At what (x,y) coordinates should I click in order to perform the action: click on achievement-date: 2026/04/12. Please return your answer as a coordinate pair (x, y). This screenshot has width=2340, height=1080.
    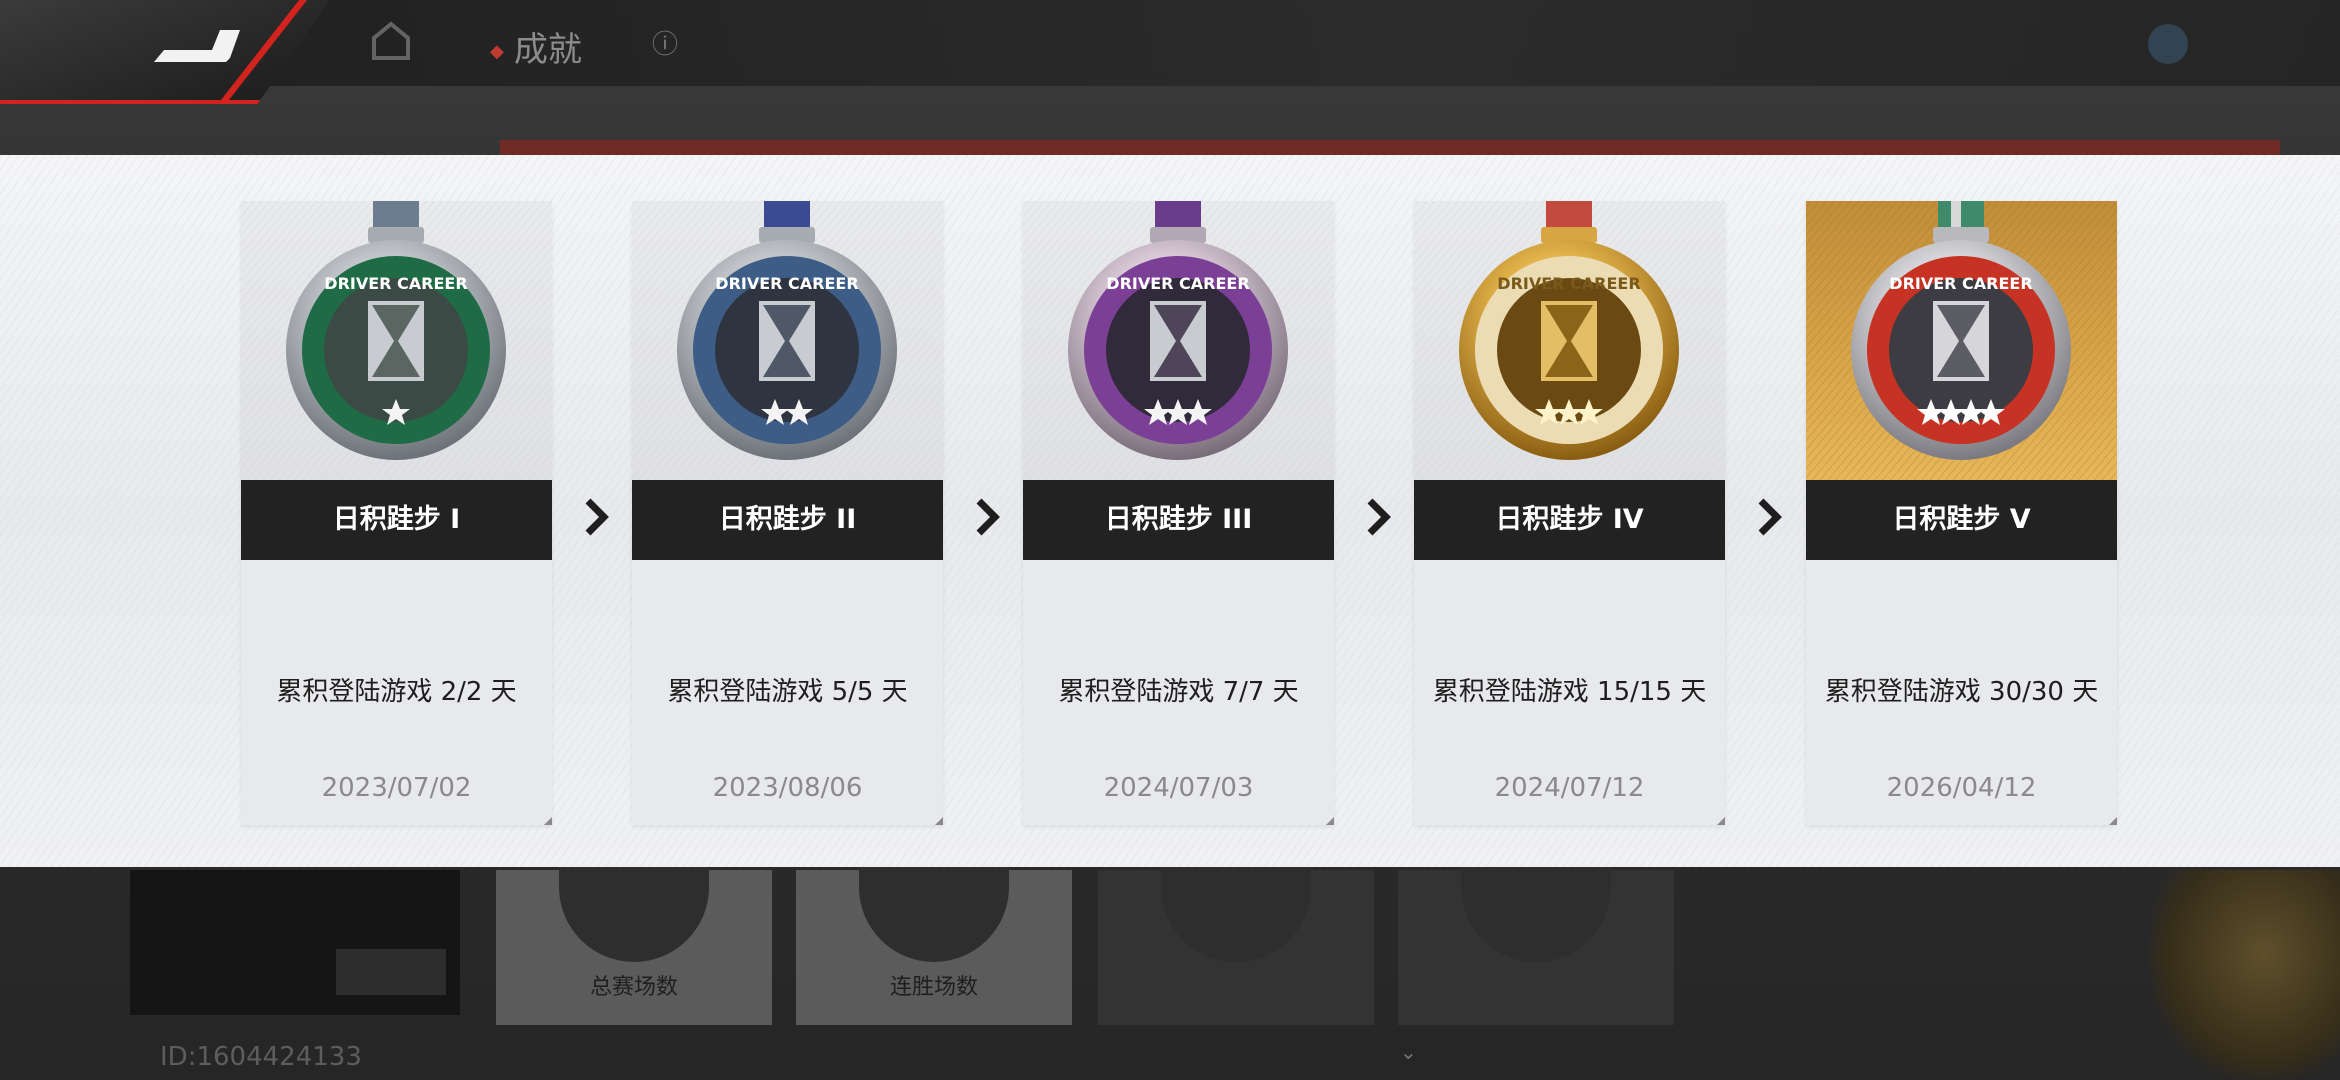
    Looking at the image, I should click on (1961, 788).